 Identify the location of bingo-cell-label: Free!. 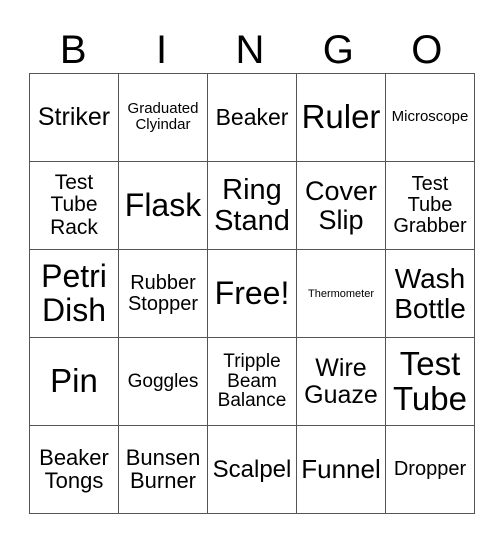
(252, 292).